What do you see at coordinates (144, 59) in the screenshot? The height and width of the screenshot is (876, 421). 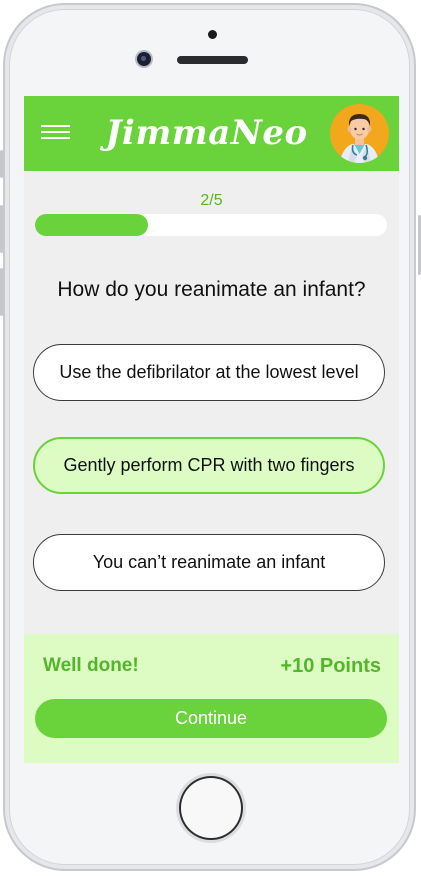 I see `front-camera-icon` at bounding box center [144, 59].